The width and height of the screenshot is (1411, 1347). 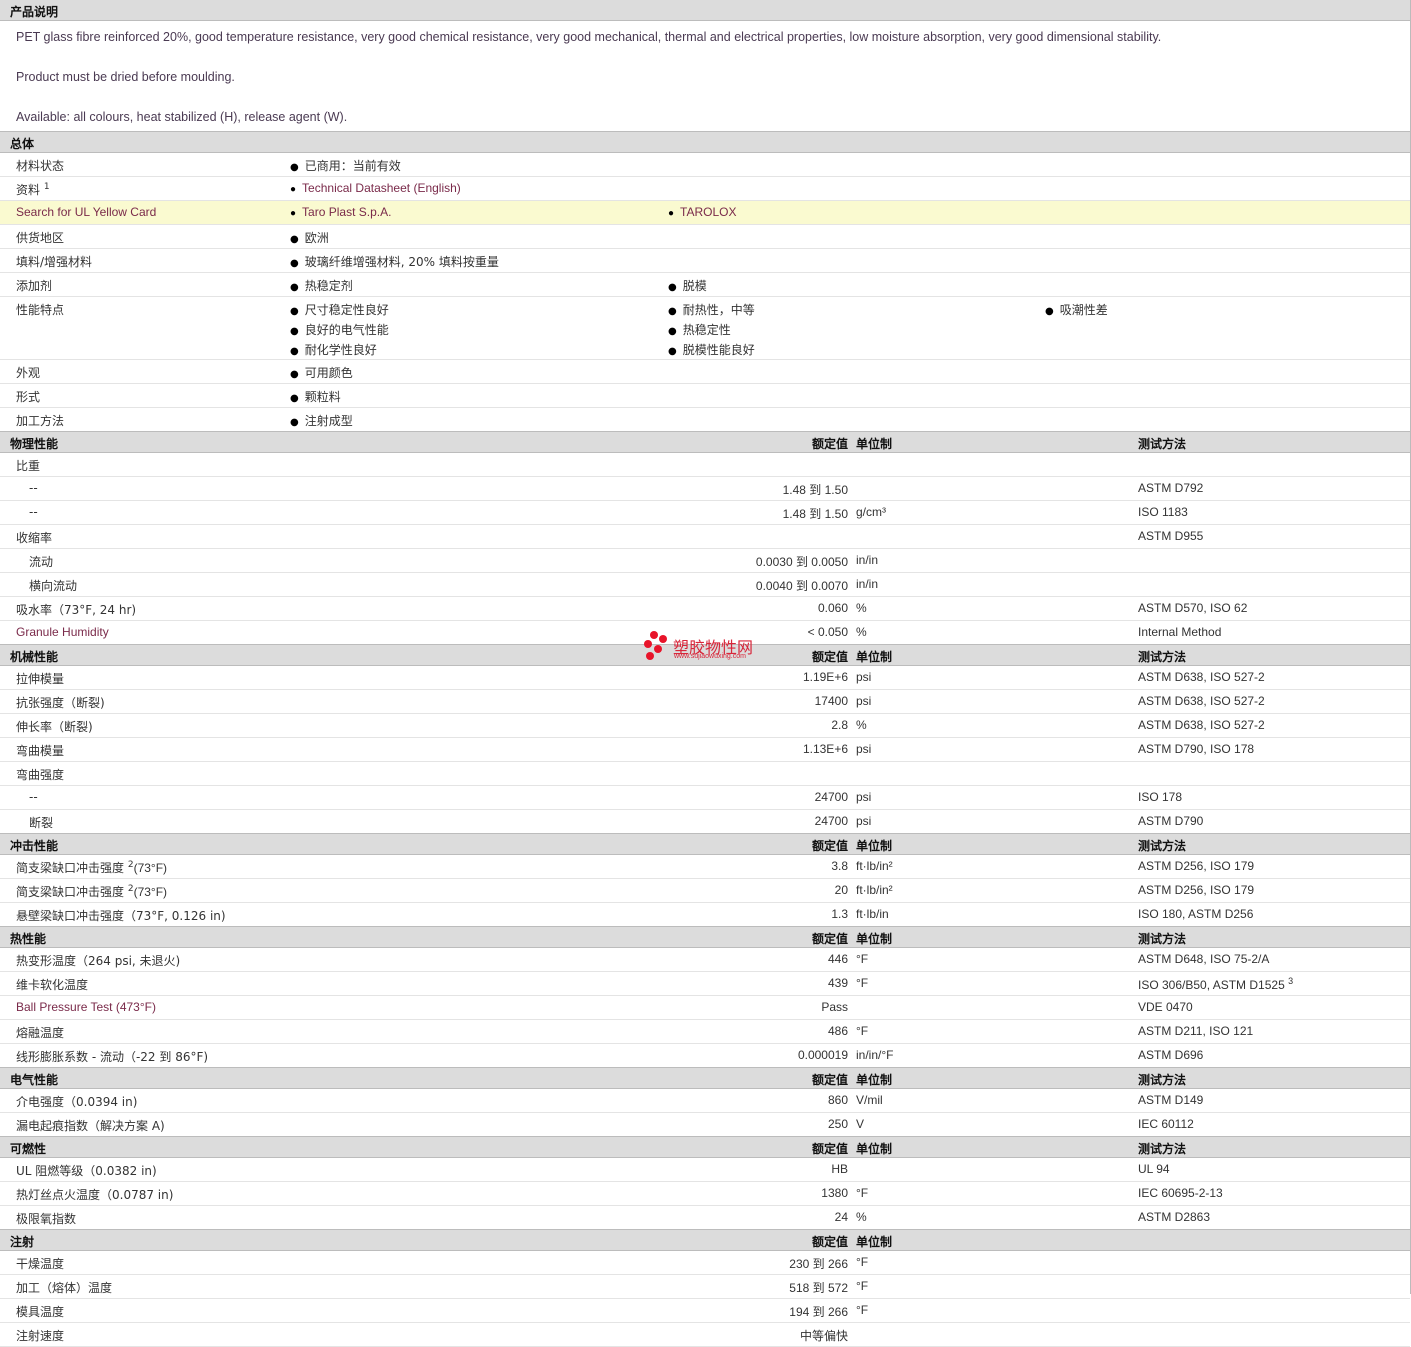 What do you see at coordinates (339, 329) in the screenshot?
I see `bullet-value: 良好的电气性能` at bounding box center [339, 329].